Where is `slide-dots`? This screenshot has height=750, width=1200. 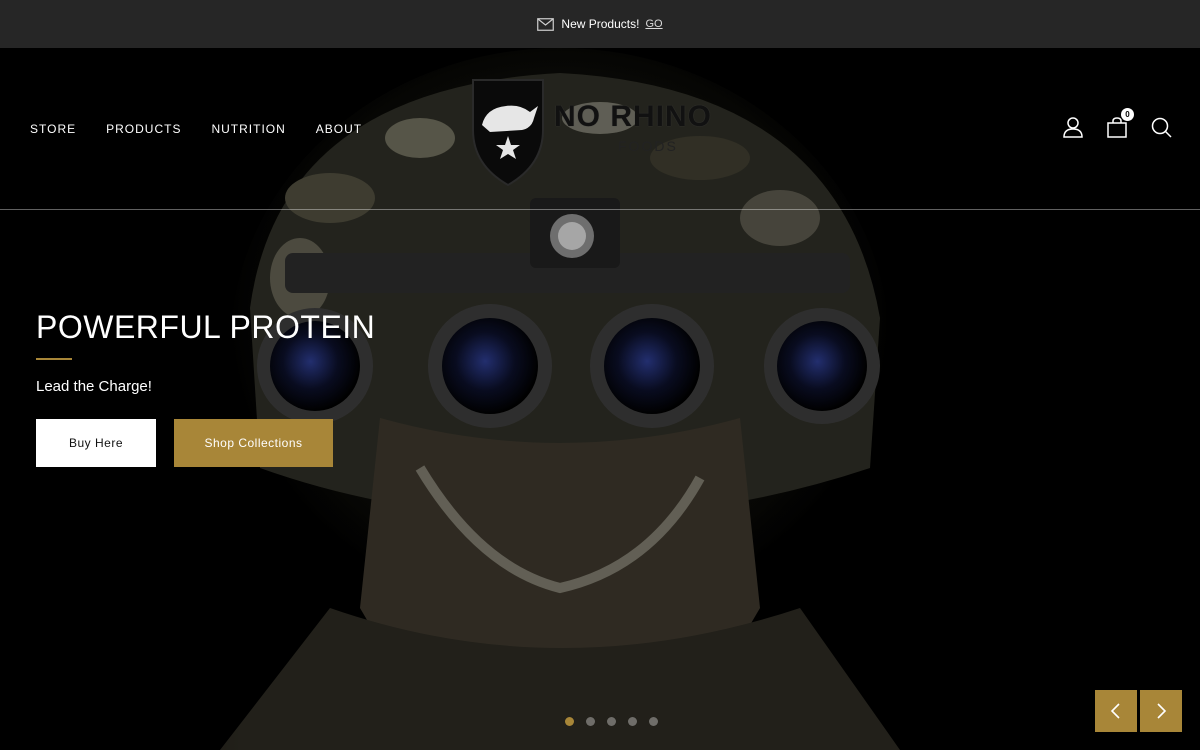
slide-dots is located at coordinates (611, 721).